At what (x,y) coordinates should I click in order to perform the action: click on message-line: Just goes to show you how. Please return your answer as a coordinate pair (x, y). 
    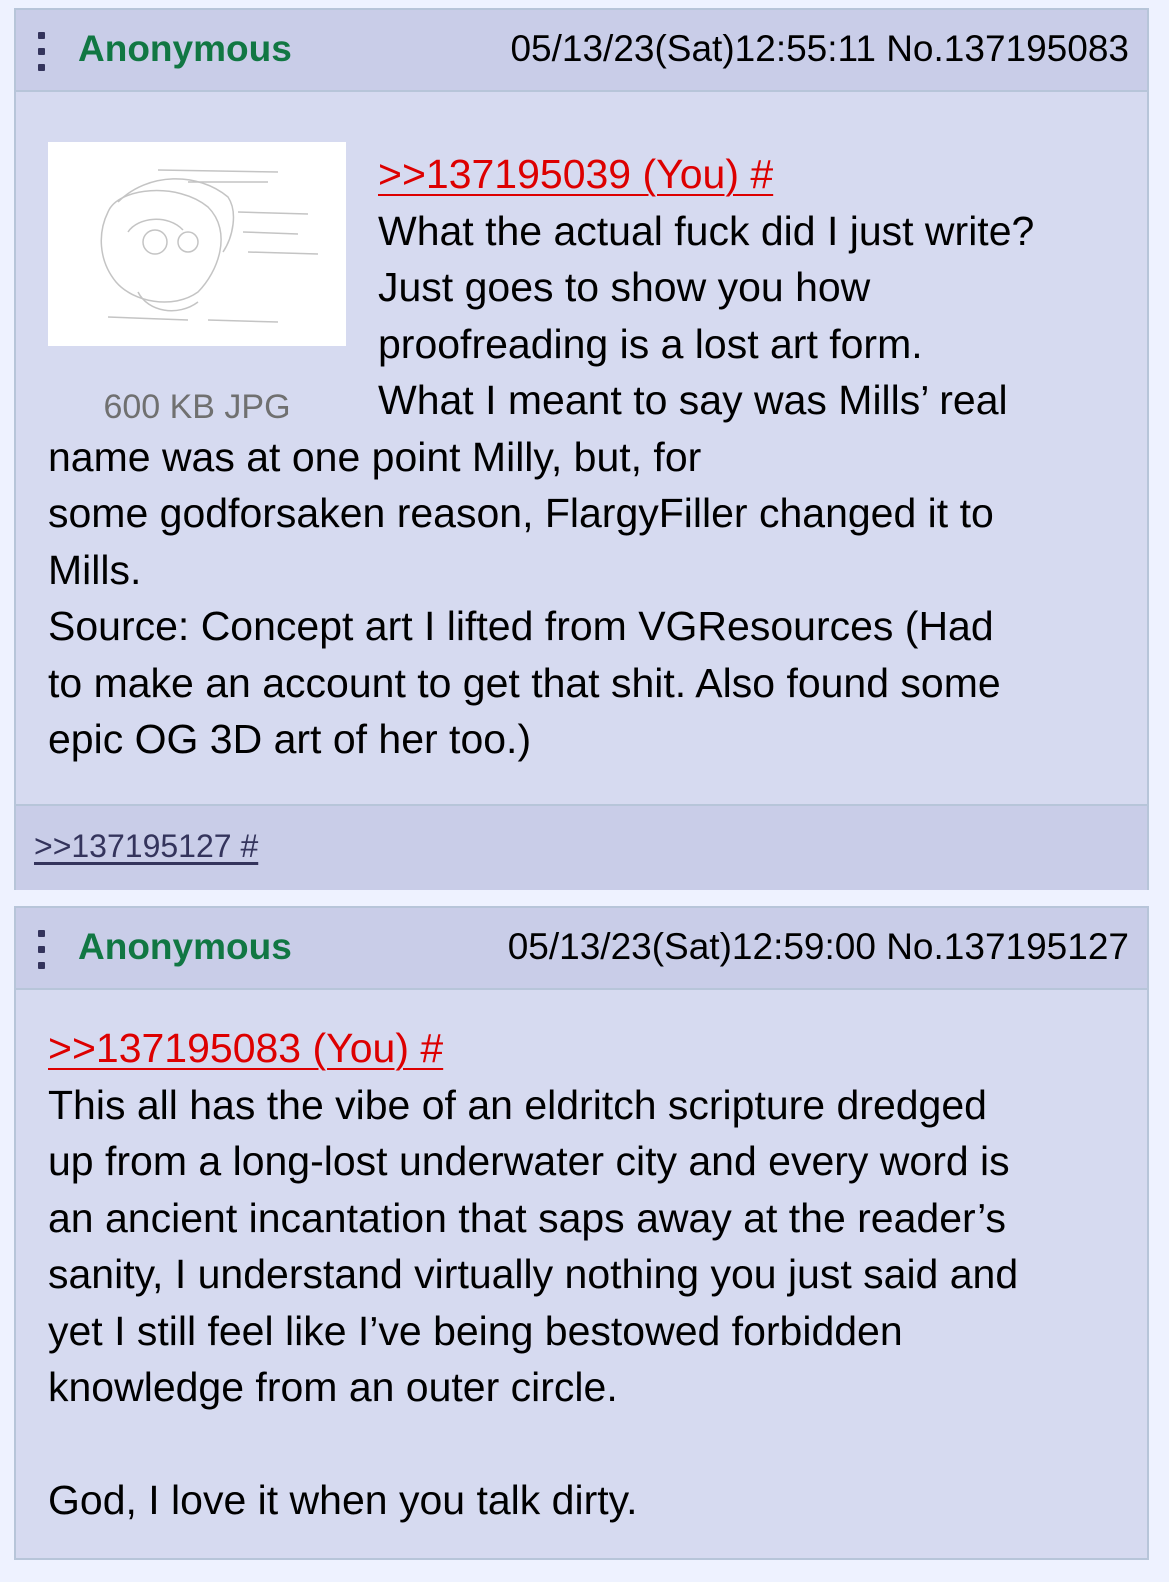
    Looking at the image, I should click on (624, 287).